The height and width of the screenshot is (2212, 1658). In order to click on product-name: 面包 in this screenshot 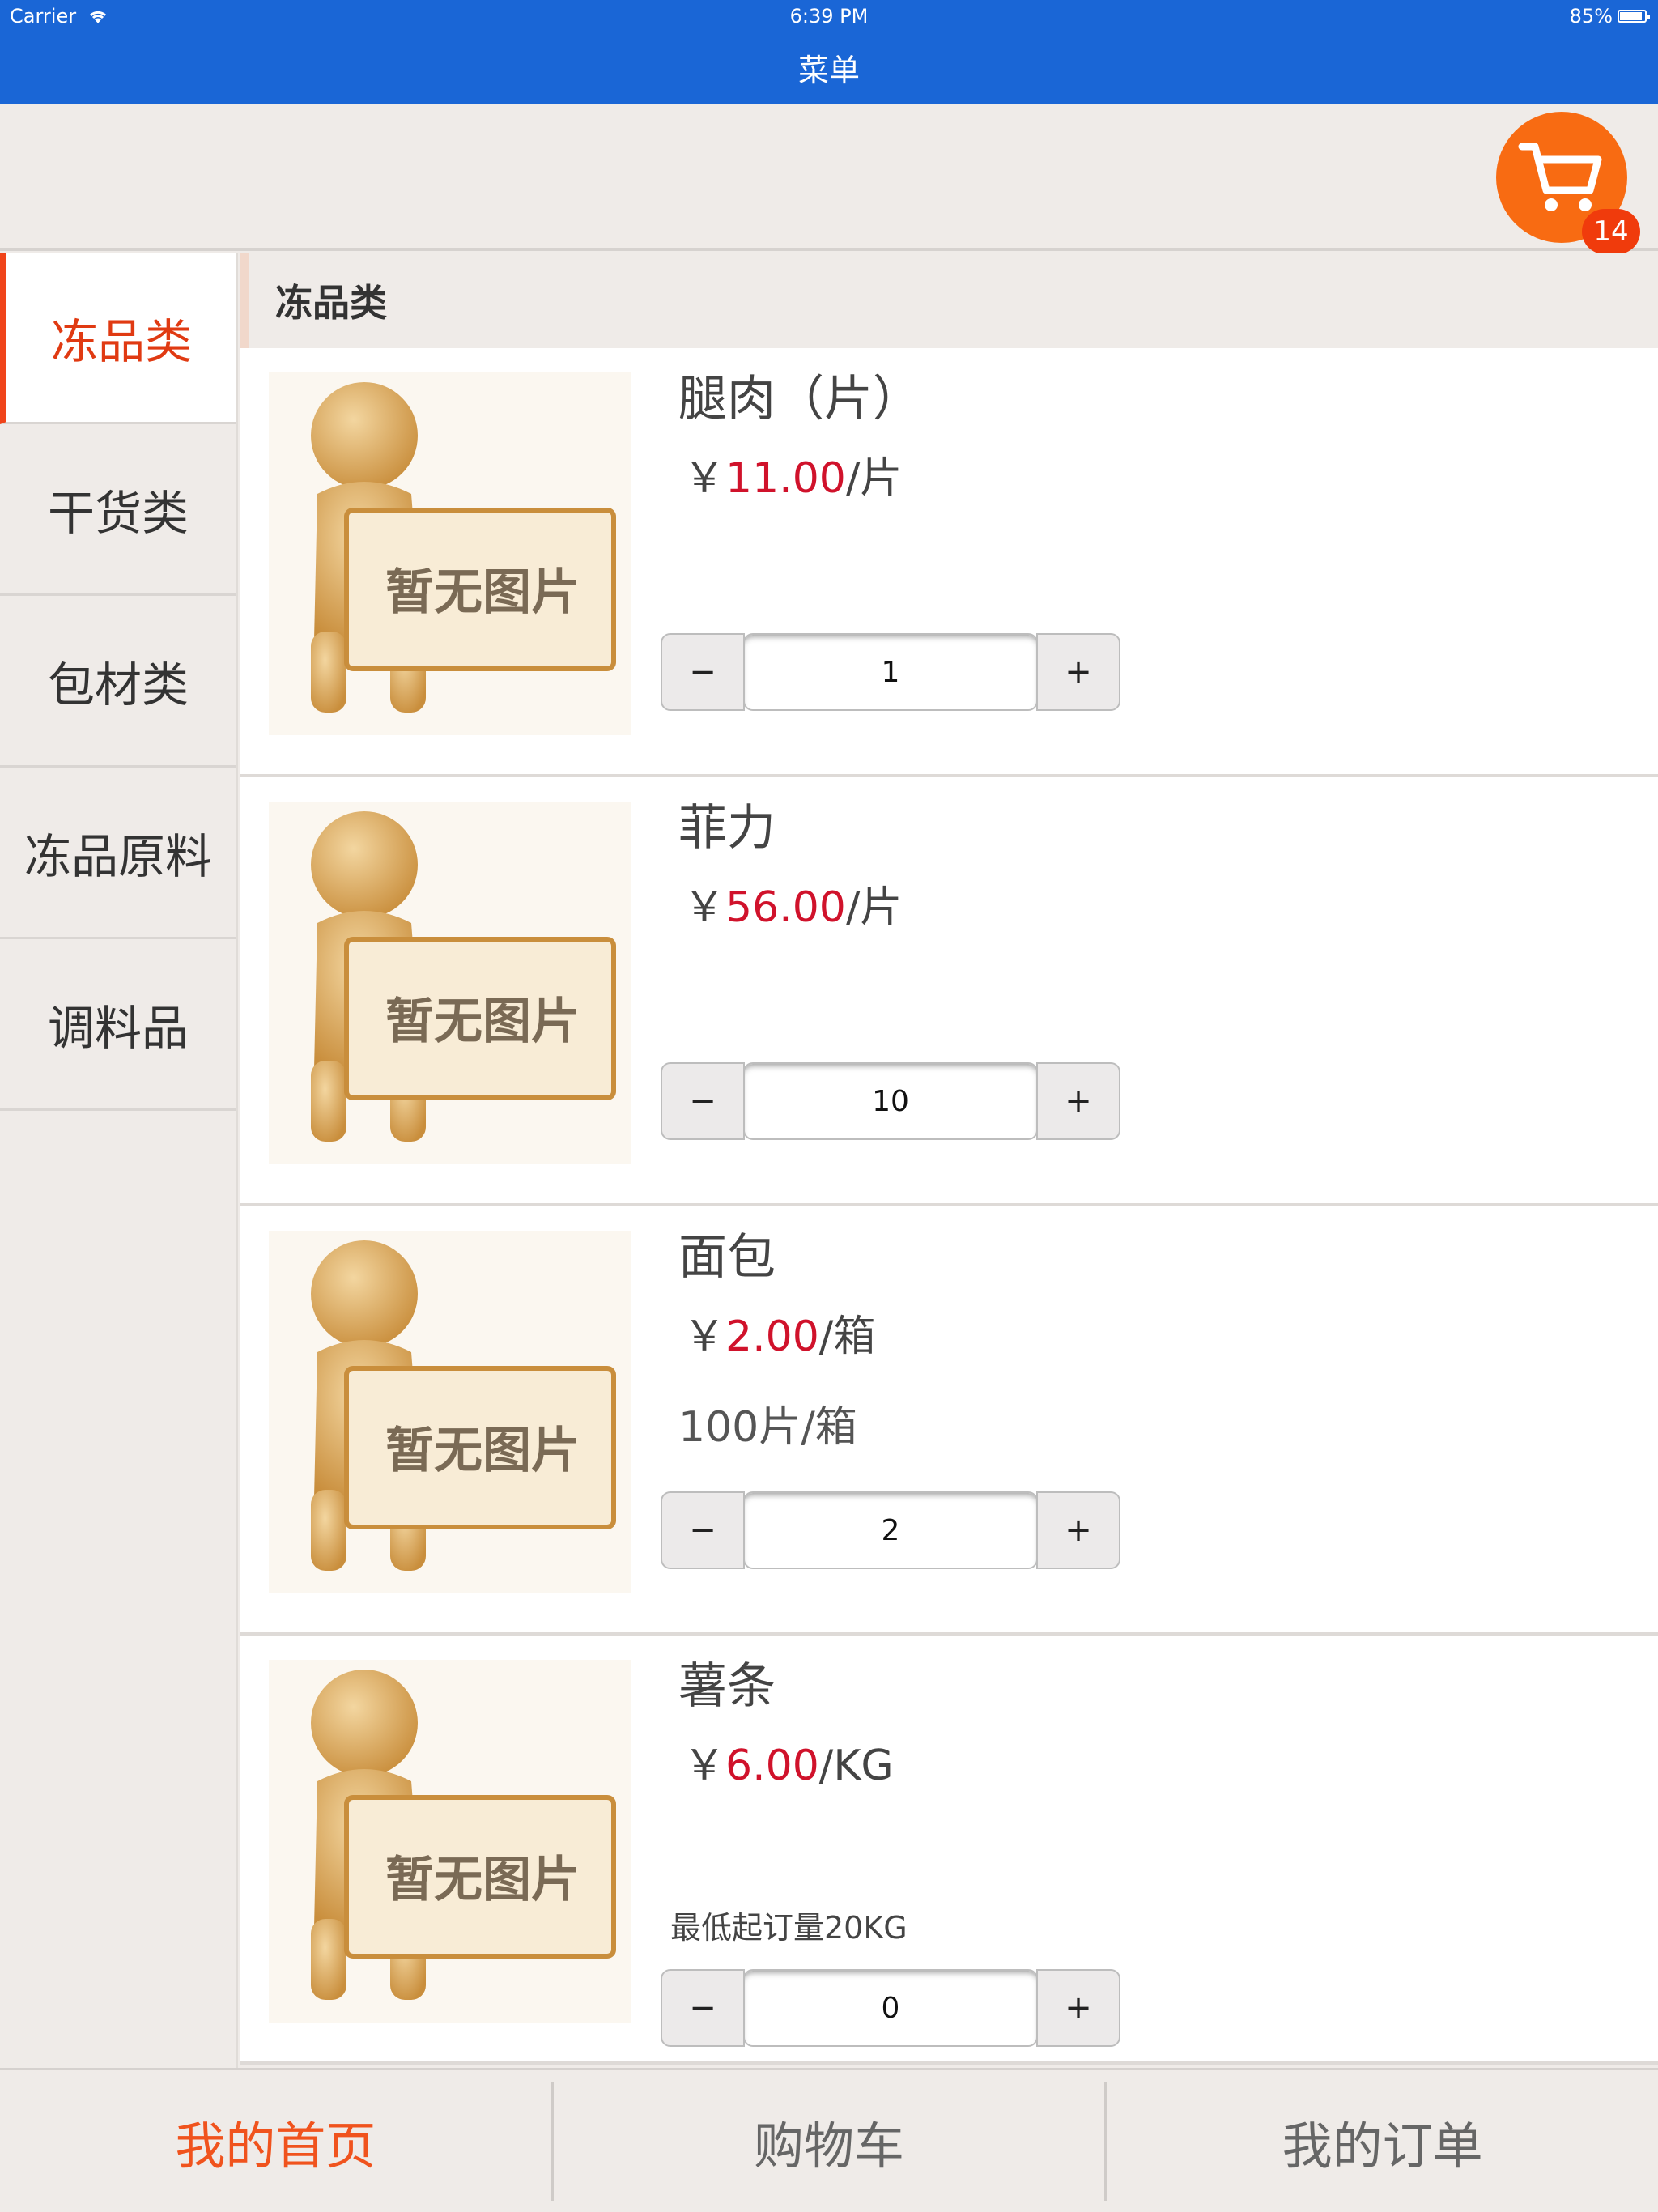, I will do `click(727, 1257)`.